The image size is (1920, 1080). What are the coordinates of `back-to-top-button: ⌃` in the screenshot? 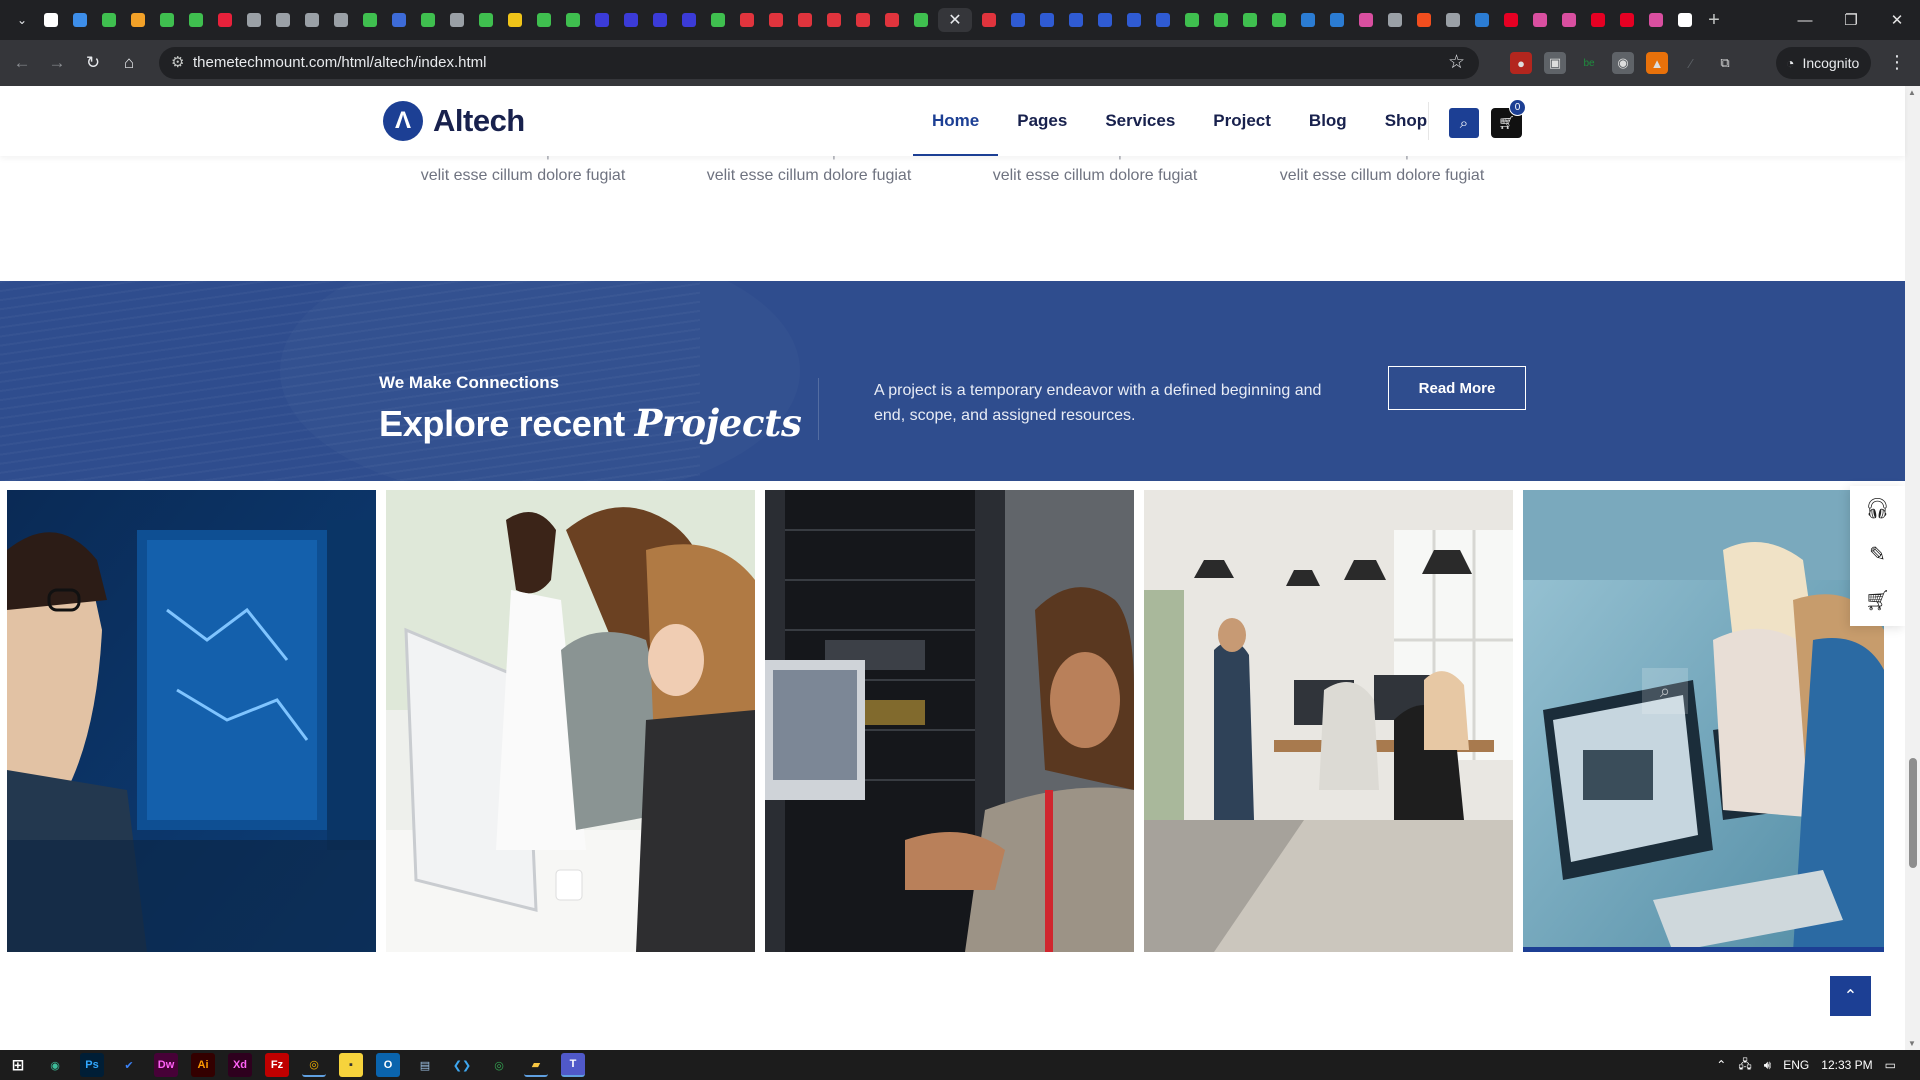 It's located at (1850, 996).